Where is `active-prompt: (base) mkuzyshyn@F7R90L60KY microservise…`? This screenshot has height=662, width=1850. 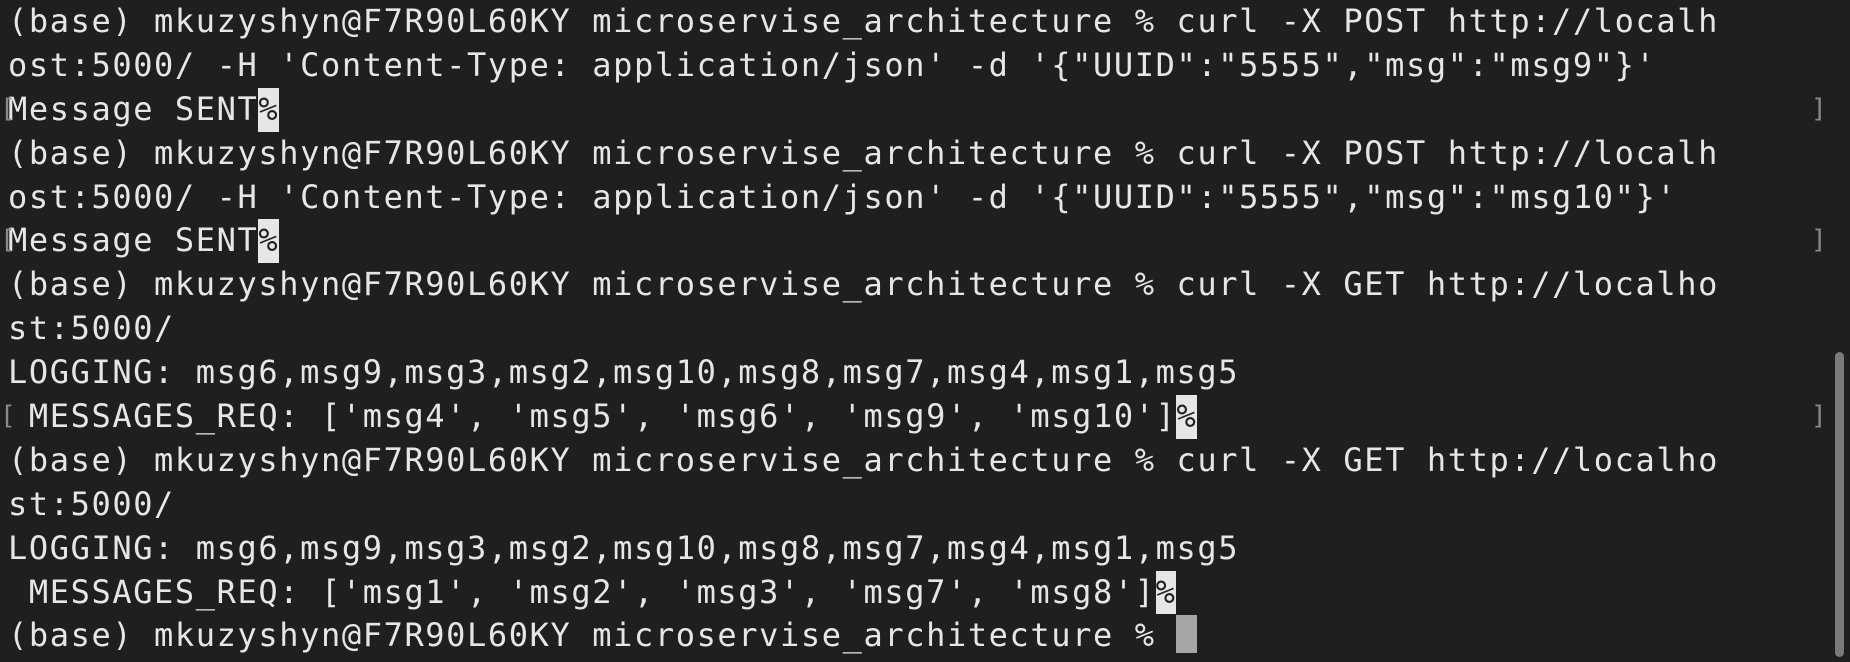
active-prompt: (base) mkuzyshyn@F7R90L60KY microservise… is located at coordinates (592, 635).